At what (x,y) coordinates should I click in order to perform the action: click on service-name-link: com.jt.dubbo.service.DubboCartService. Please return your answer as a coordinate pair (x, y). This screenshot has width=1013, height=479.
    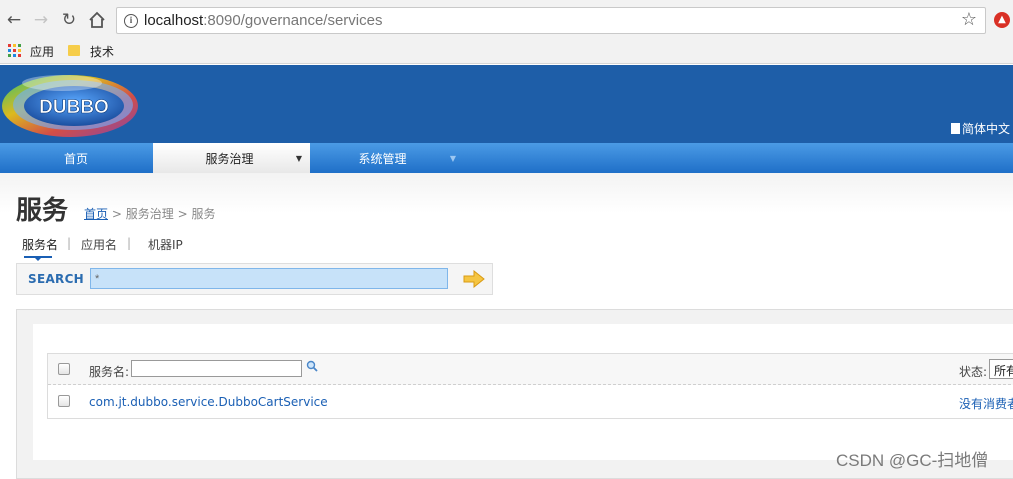
    Looking at the image, I should click on (208, 402).